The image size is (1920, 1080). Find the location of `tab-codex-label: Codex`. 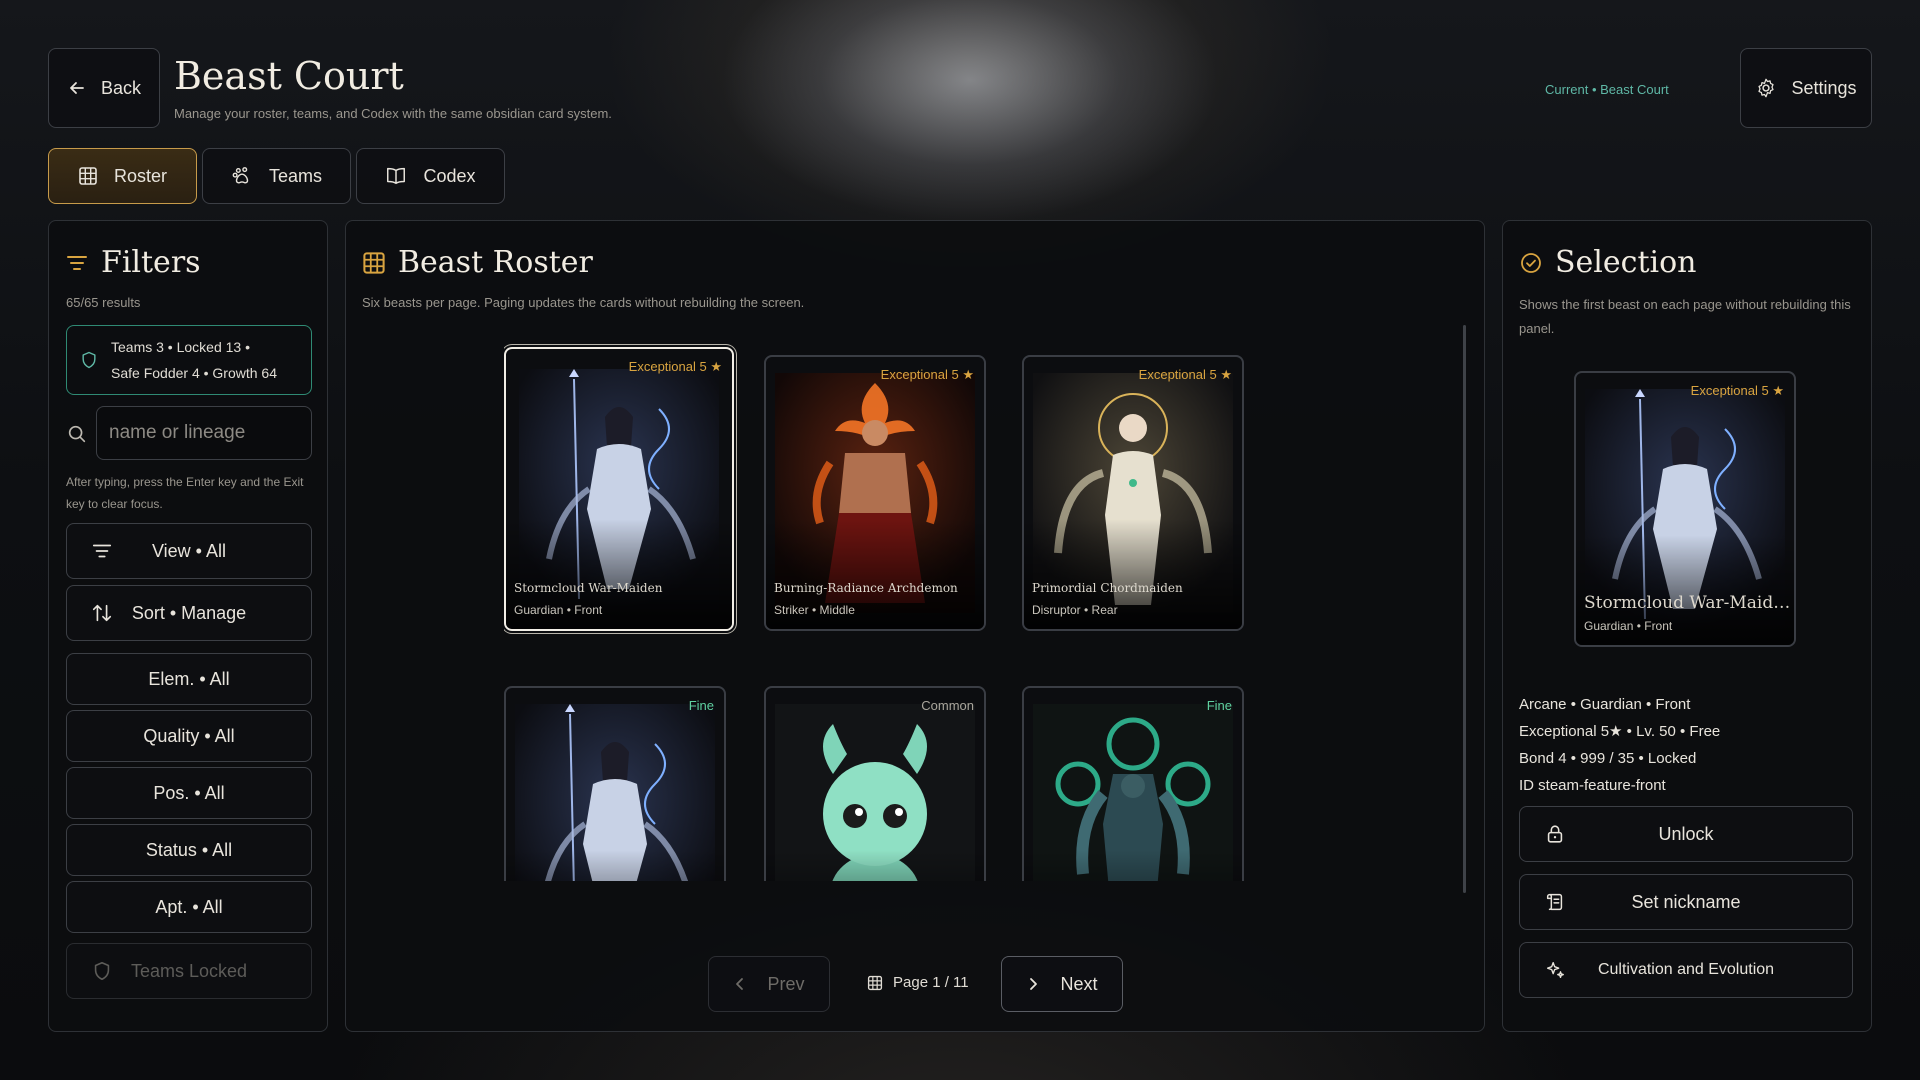

tab-codex-label: Codex is located at coordinates (449, 175).